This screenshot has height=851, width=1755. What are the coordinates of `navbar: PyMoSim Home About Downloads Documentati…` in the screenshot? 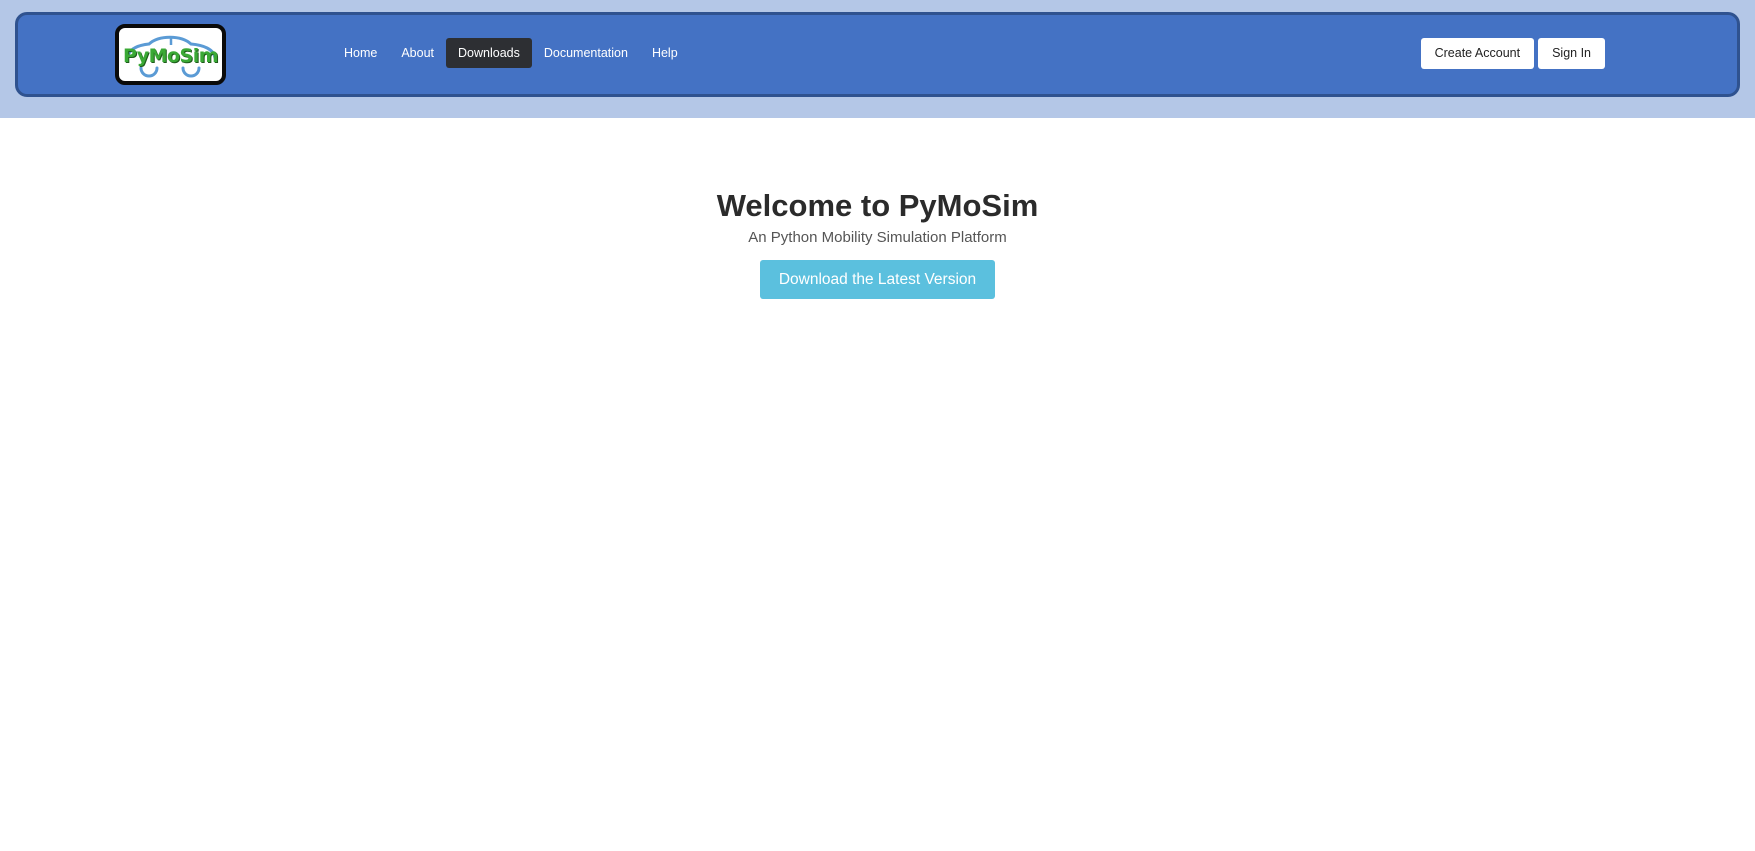 It's located at (877, 54).